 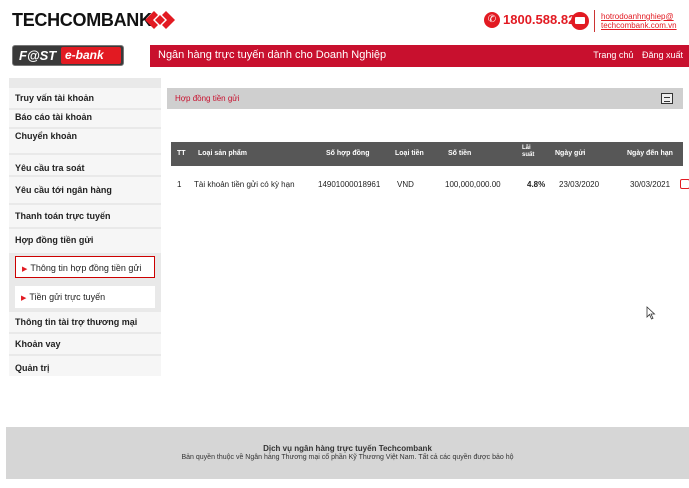 I want to click on sidebar-item-investigation-request: Yêu cầu tra soát, so click(x=85, y=165).